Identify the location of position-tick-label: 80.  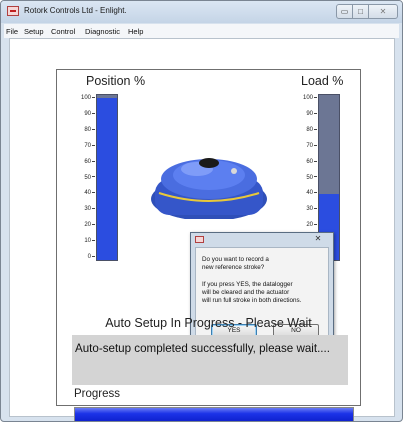
(89, 130).